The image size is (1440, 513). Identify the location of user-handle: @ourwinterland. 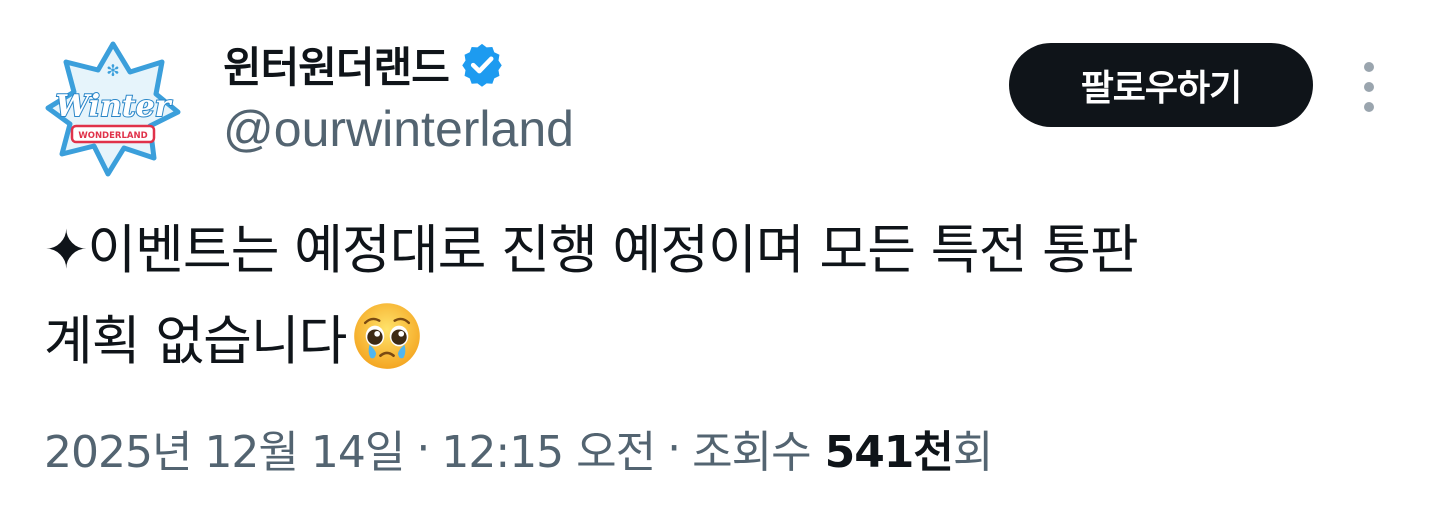
(398, 129).